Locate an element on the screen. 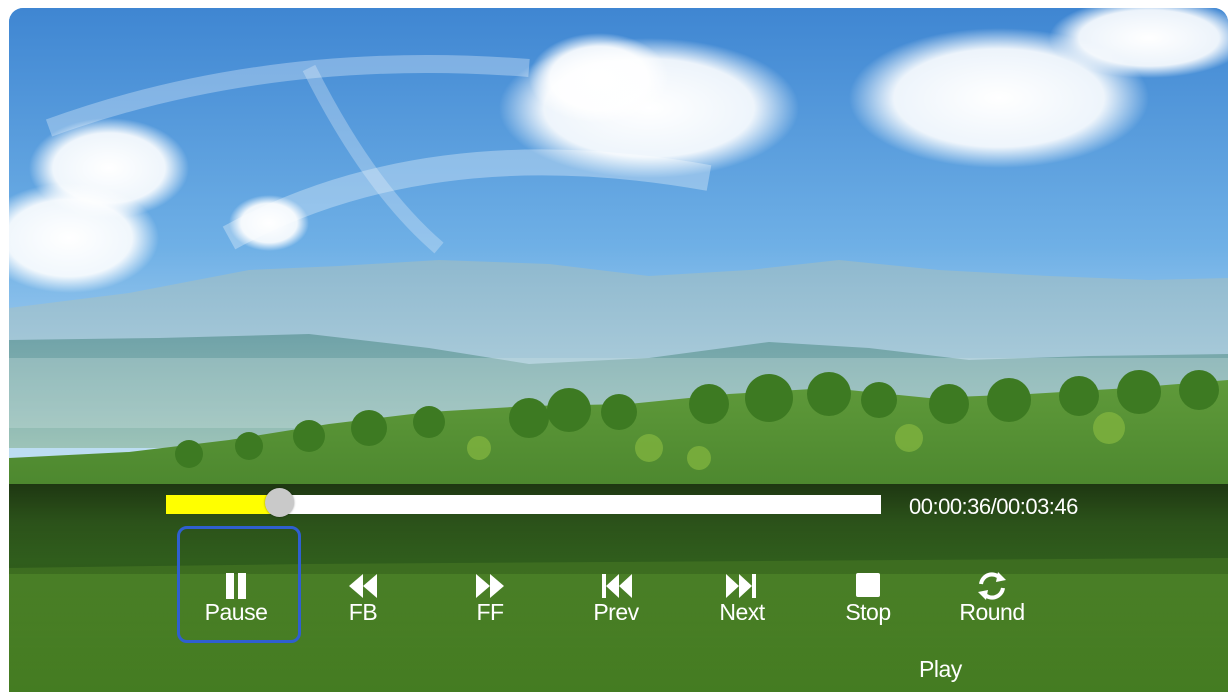  play-mode-label: Play is located at coordinates (940, 669).